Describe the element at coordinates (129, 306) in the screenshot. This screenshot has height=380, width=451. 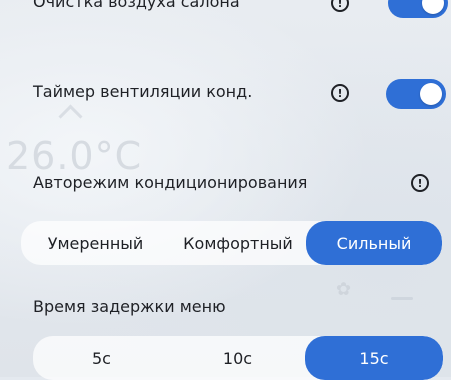
I see `menu-delay-label: Время задержки меню` at that location.